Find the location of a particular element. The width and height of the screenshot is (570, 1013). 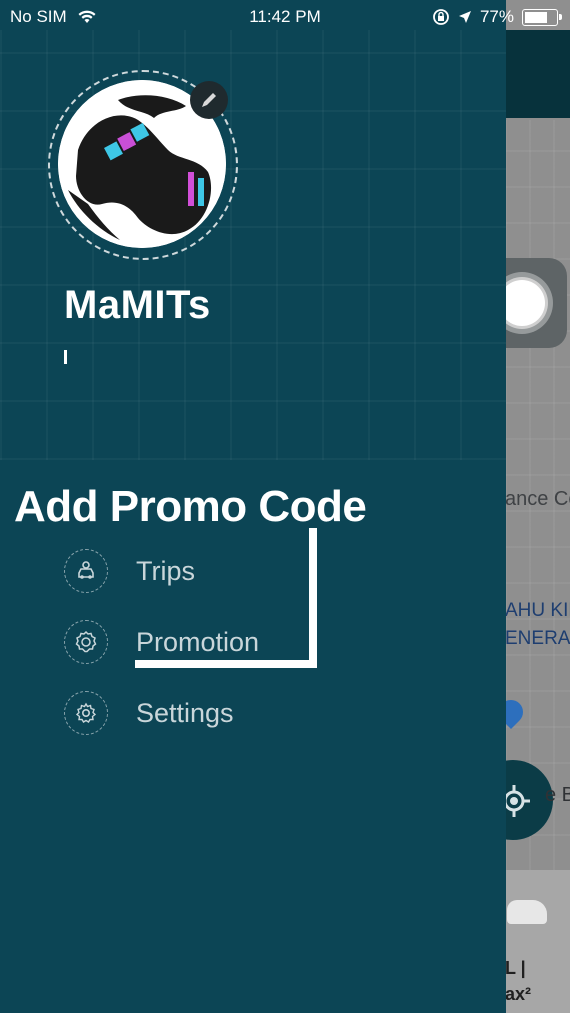

menu-item-label: Settings is located at coordinates (185, 712).